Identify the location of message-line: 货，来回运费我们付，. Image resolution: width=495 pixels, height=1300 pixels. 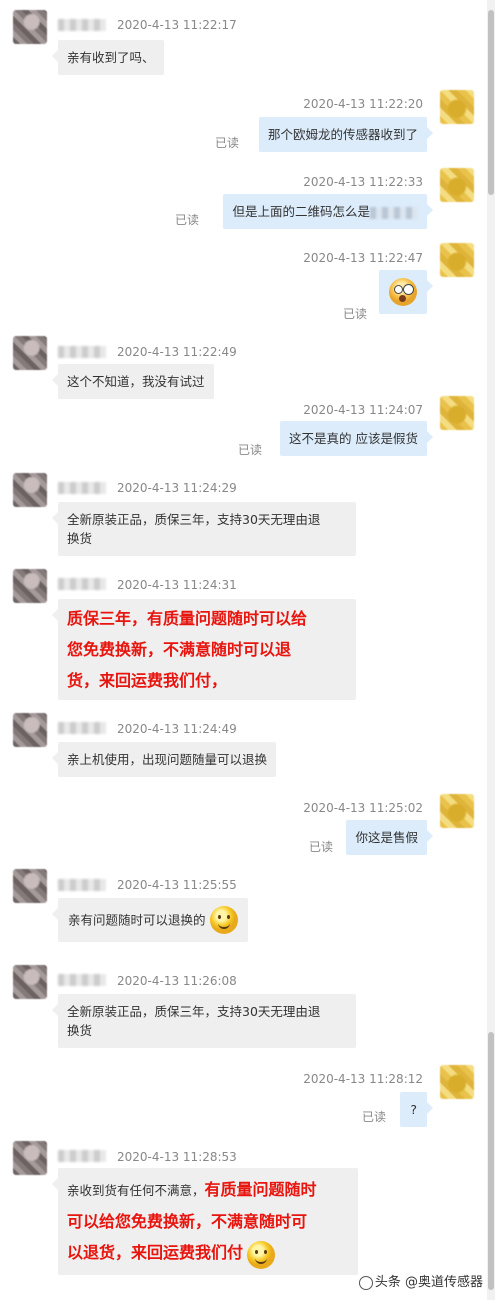
(147, 680).